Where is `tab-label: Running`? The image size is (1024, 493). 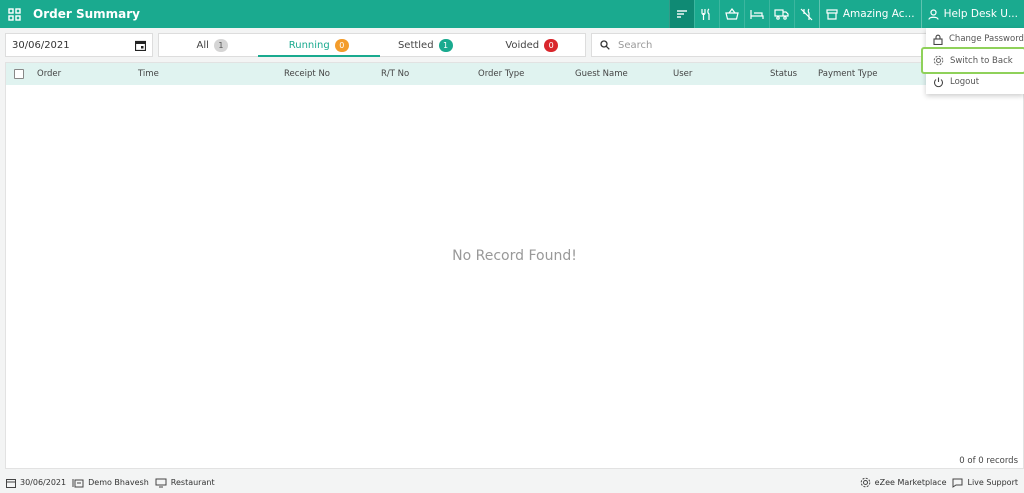 tab-label: Running is located at coordinates (309, 45).